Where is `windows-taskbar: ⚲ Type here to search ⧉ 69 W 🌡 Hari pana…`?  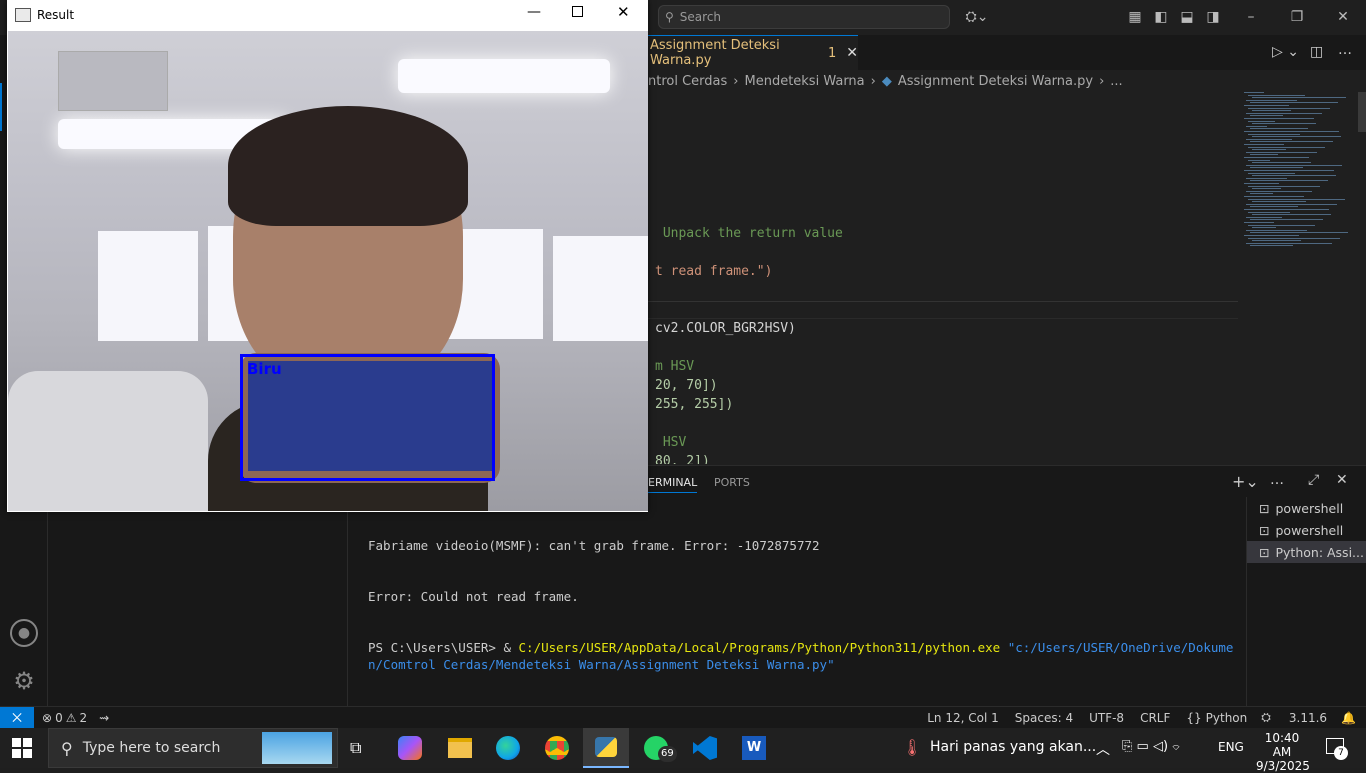
windows-taskbar: ⚲ Type here to search ⧉ 69 W 🌡 Hari pana… is located at coordinates (683, 750).